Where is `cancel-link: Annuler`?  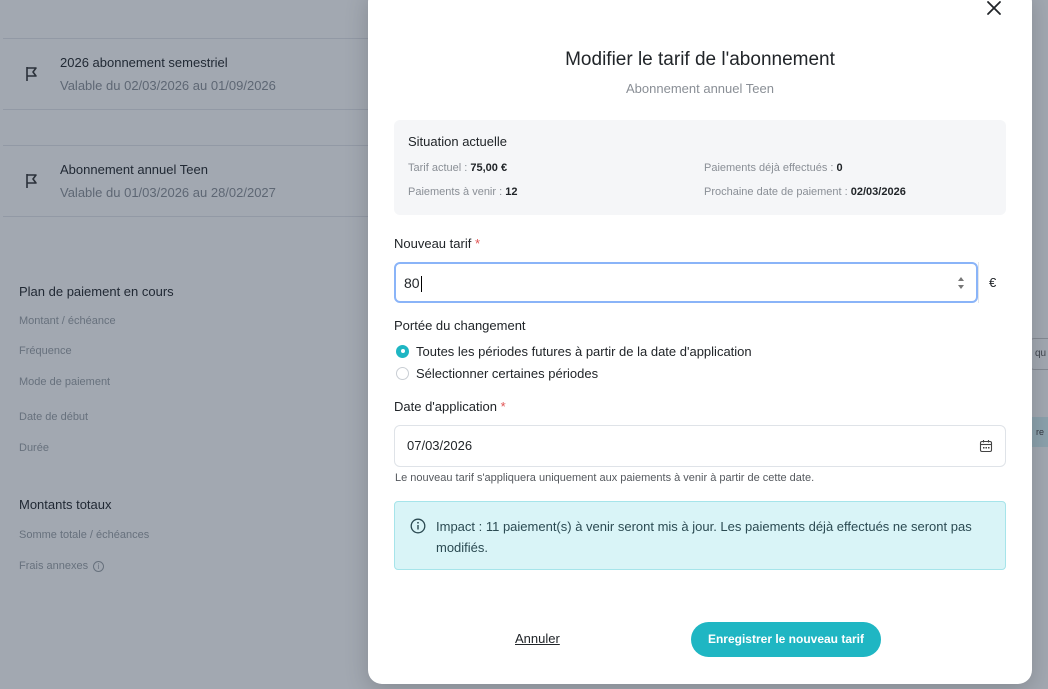
cancel-link: Annuler is located at coordinates (537, 638).